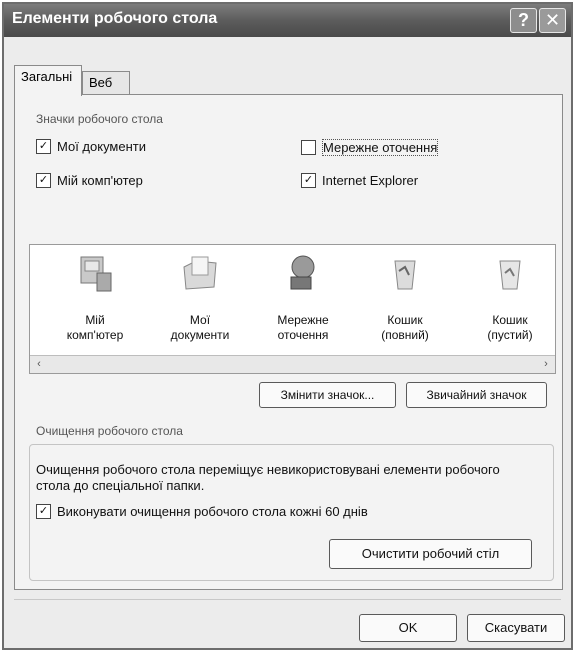  Describe the element at coordinates (302, 272) in the screenshot. I see `network-icon` at that location.